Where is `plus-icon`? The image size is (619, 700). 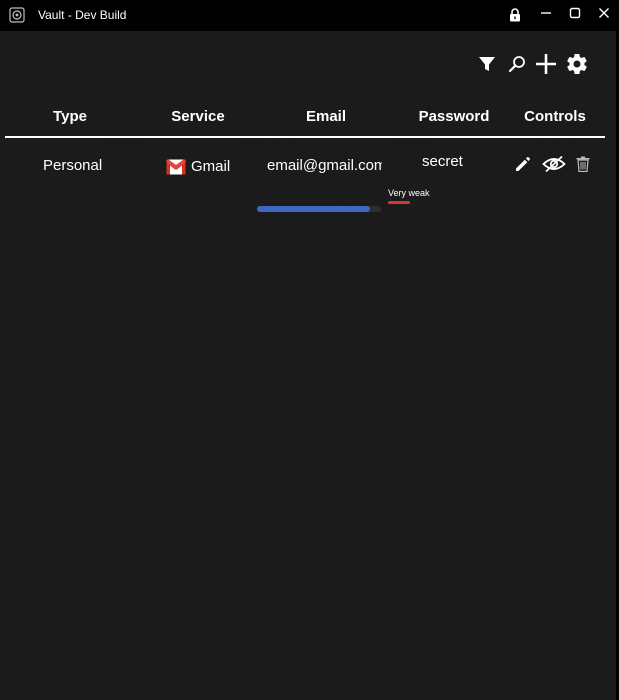 plus-icon is located at coordinates (546, 66).